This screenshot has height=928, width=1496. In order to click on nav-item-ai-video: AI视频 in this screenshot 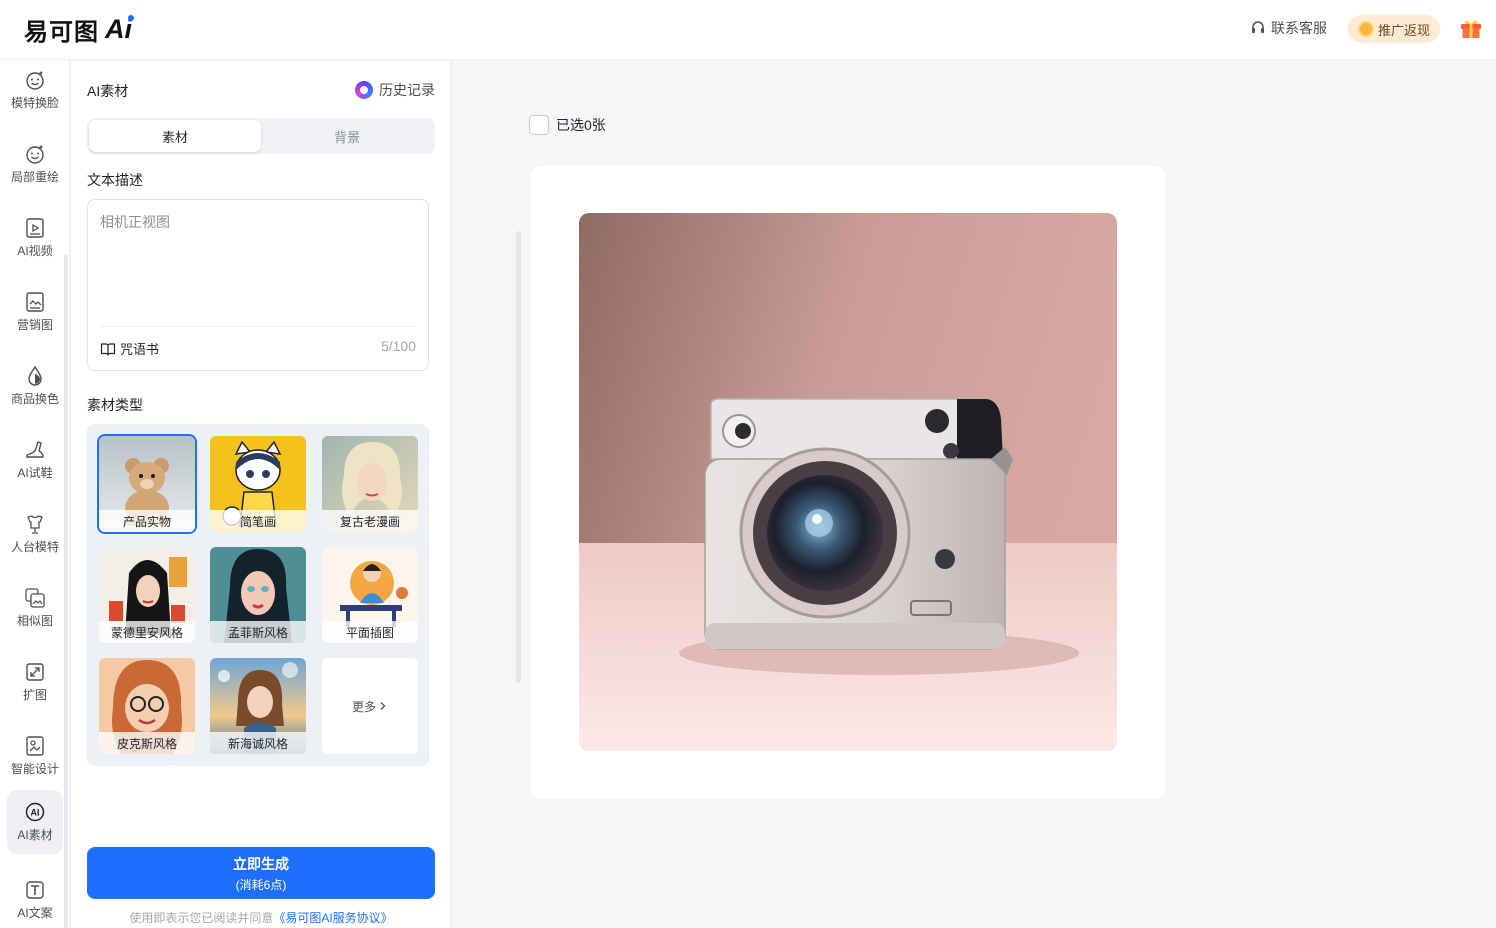, I will do `click(35, 238)`.